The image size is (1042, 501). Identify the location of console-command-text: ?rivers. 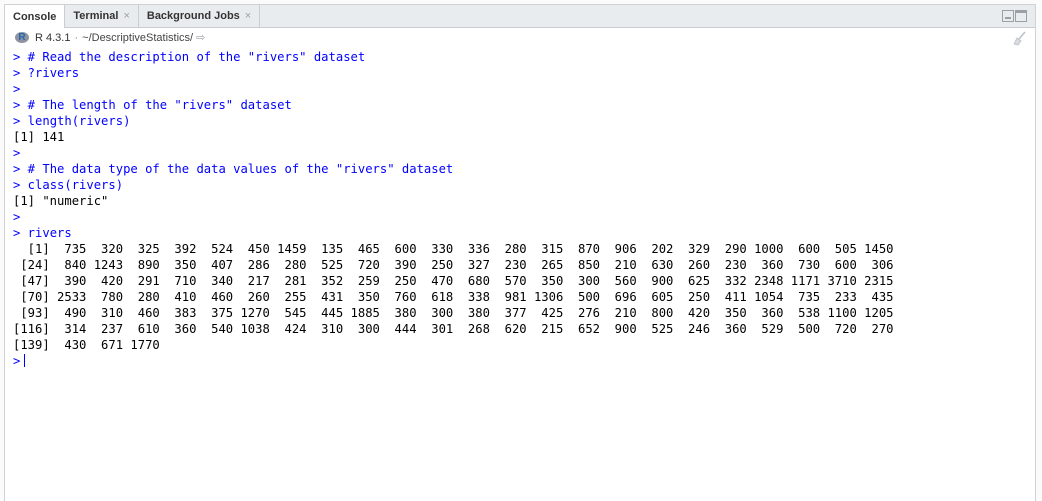
(50, 73).